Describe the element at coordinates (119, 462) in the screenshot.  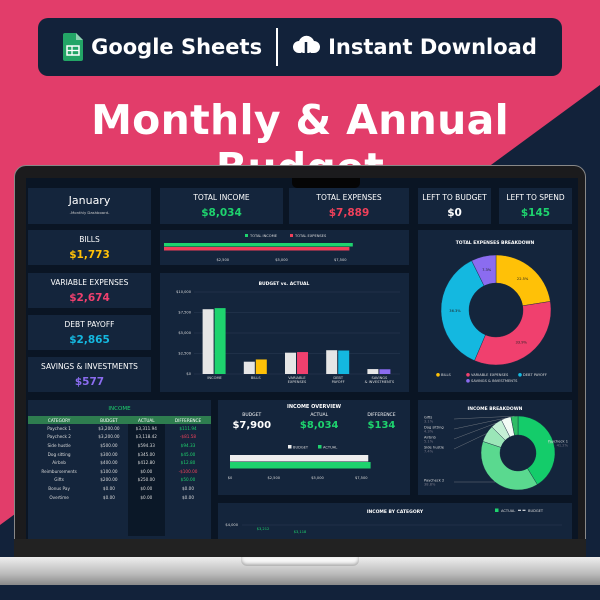
I see `table-row: Airbnb $400.00 $412.80 $12.80` at that location.